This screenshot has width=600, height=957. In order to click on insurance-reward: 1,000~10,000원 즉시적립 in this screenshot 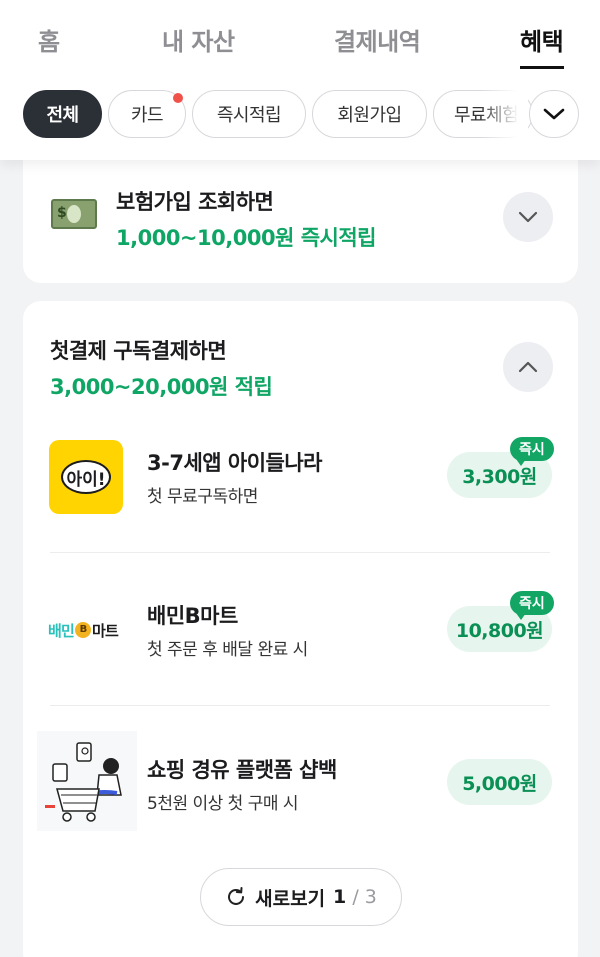, I will do `click(246, 238)`.